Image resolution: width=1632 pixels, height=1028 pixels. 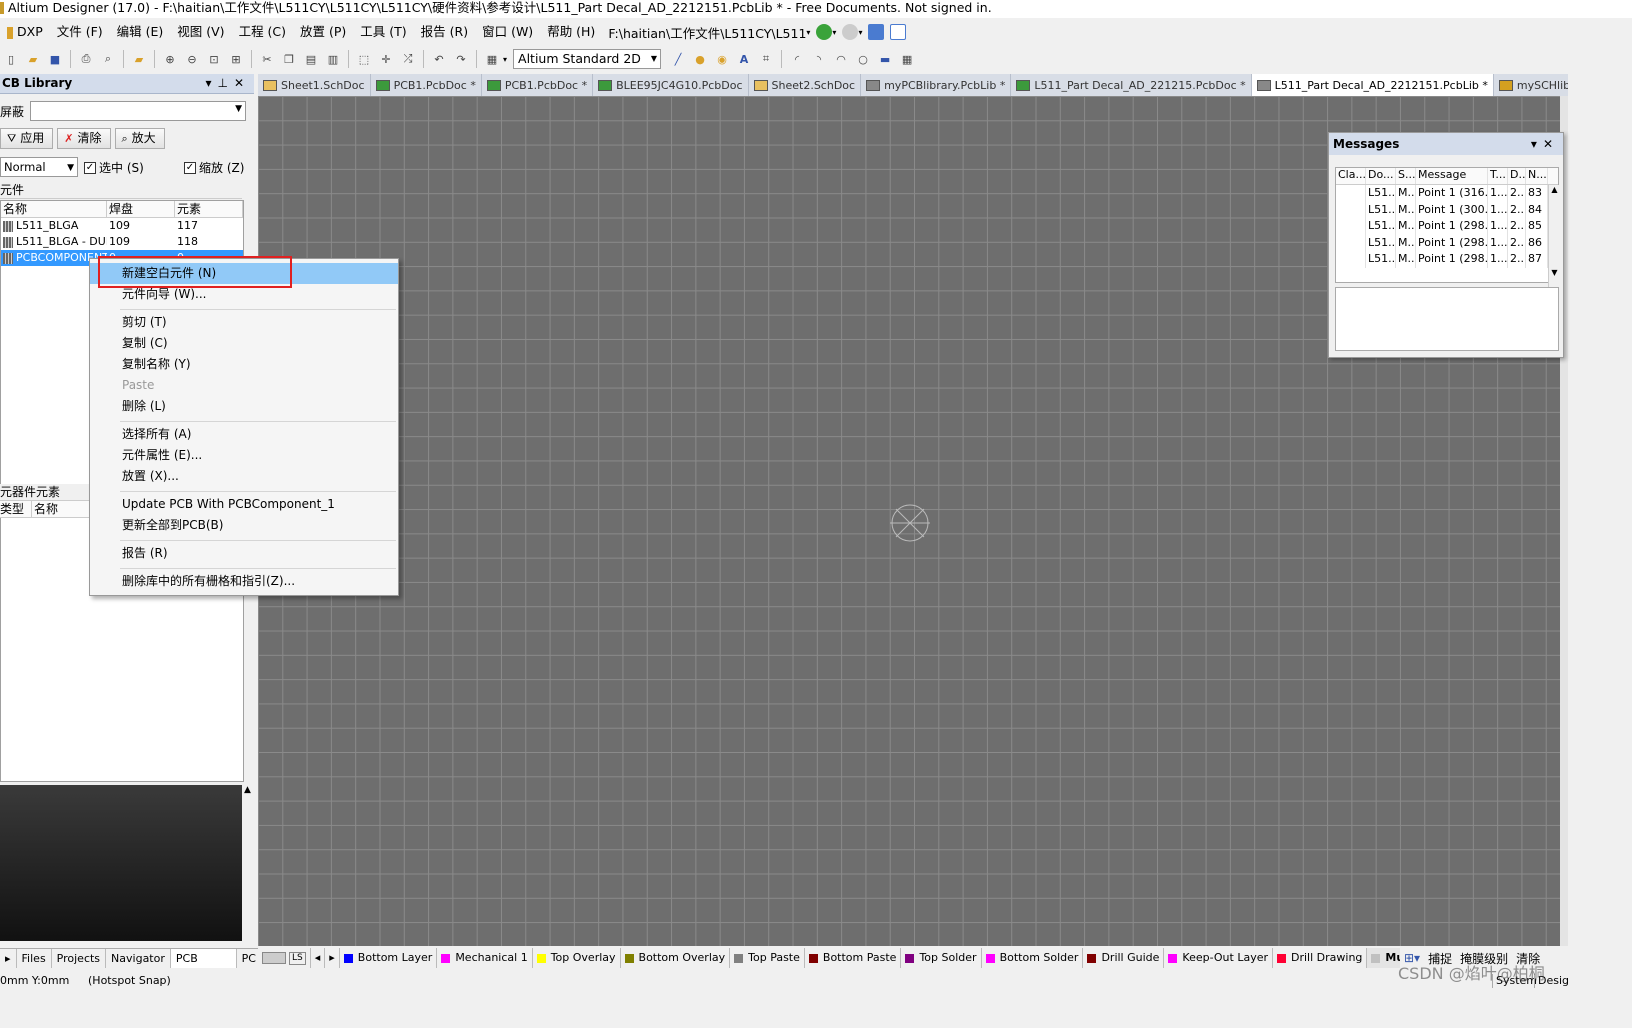 What do you see at coordinates (722, 59) in the screenshot?
I see `place-via-icon: ◉` at bounding box center [722, 59].